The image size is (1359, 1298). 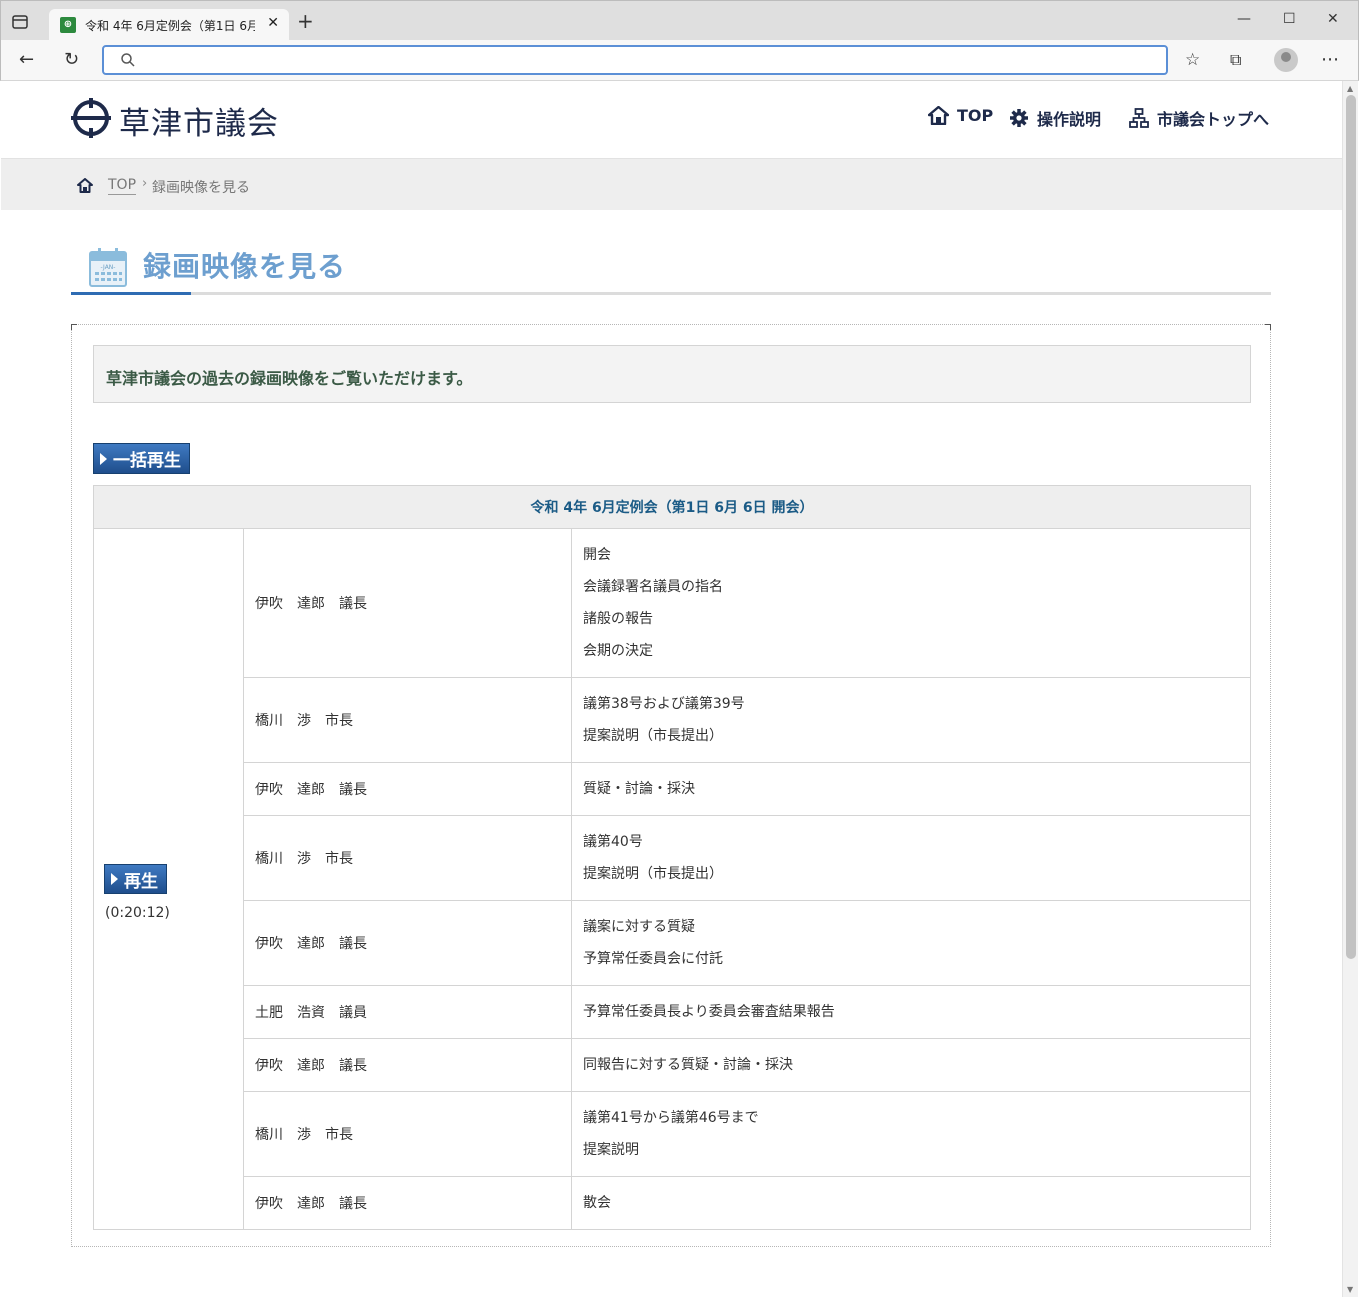 I want to click on video-duration: (0:20:12), so click(x=137, y=913).